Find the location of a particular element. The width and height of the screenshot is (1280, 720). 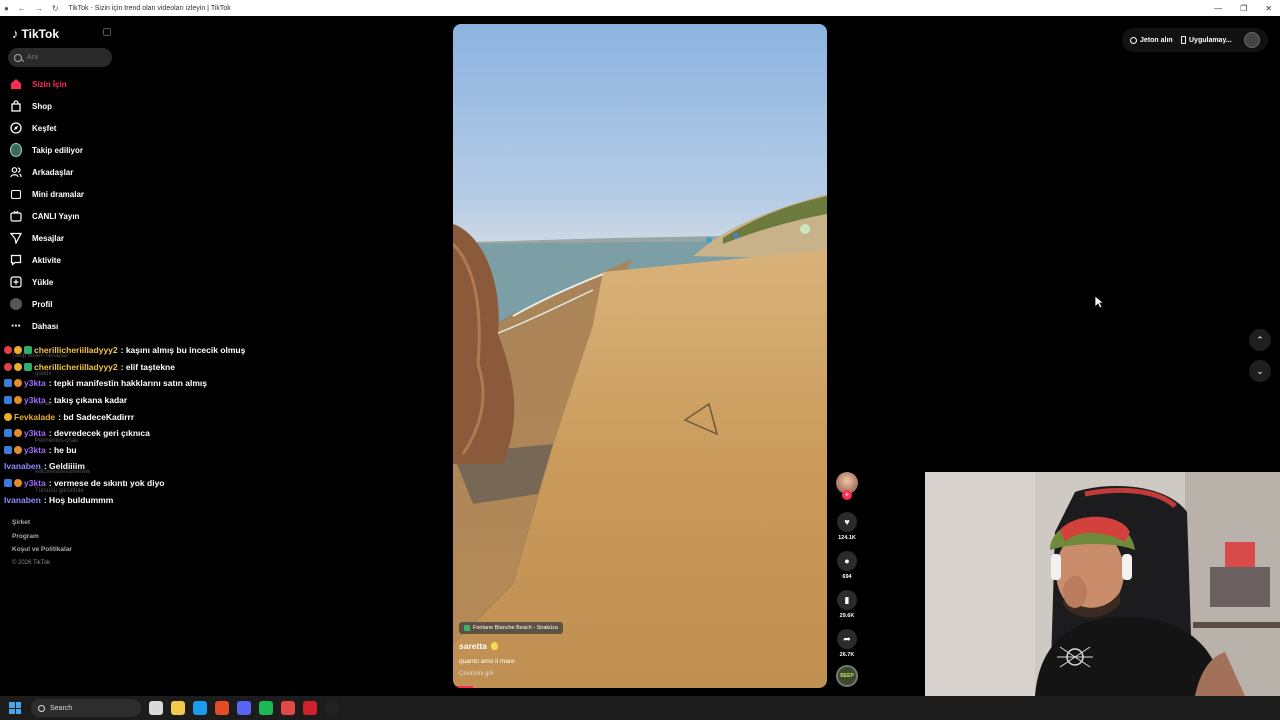

footer-link: Koşul ve Politikalar is located at coordinates (42, 553).